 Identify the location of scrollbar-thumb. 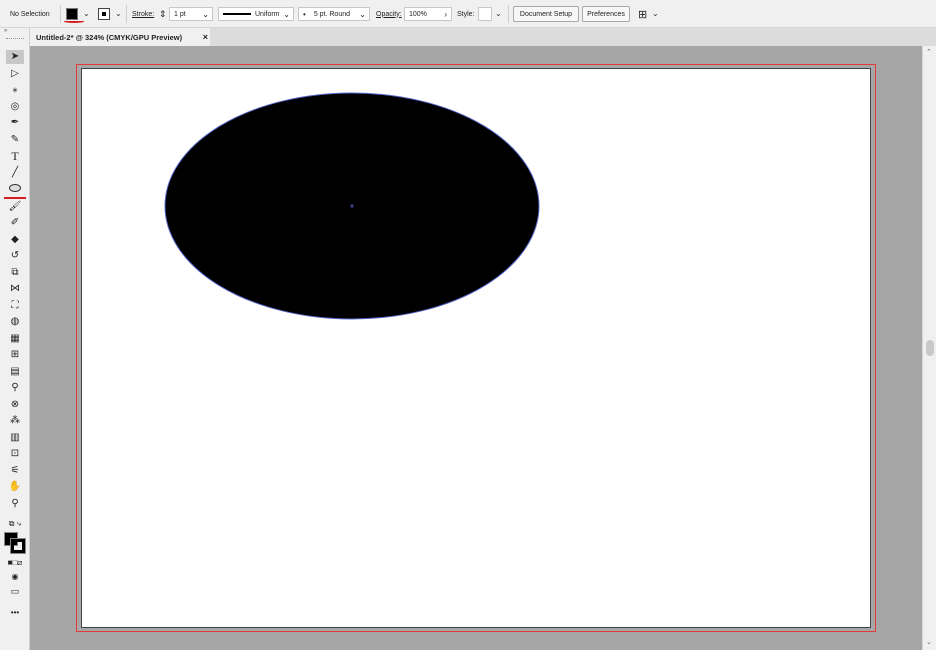
(930, 348).